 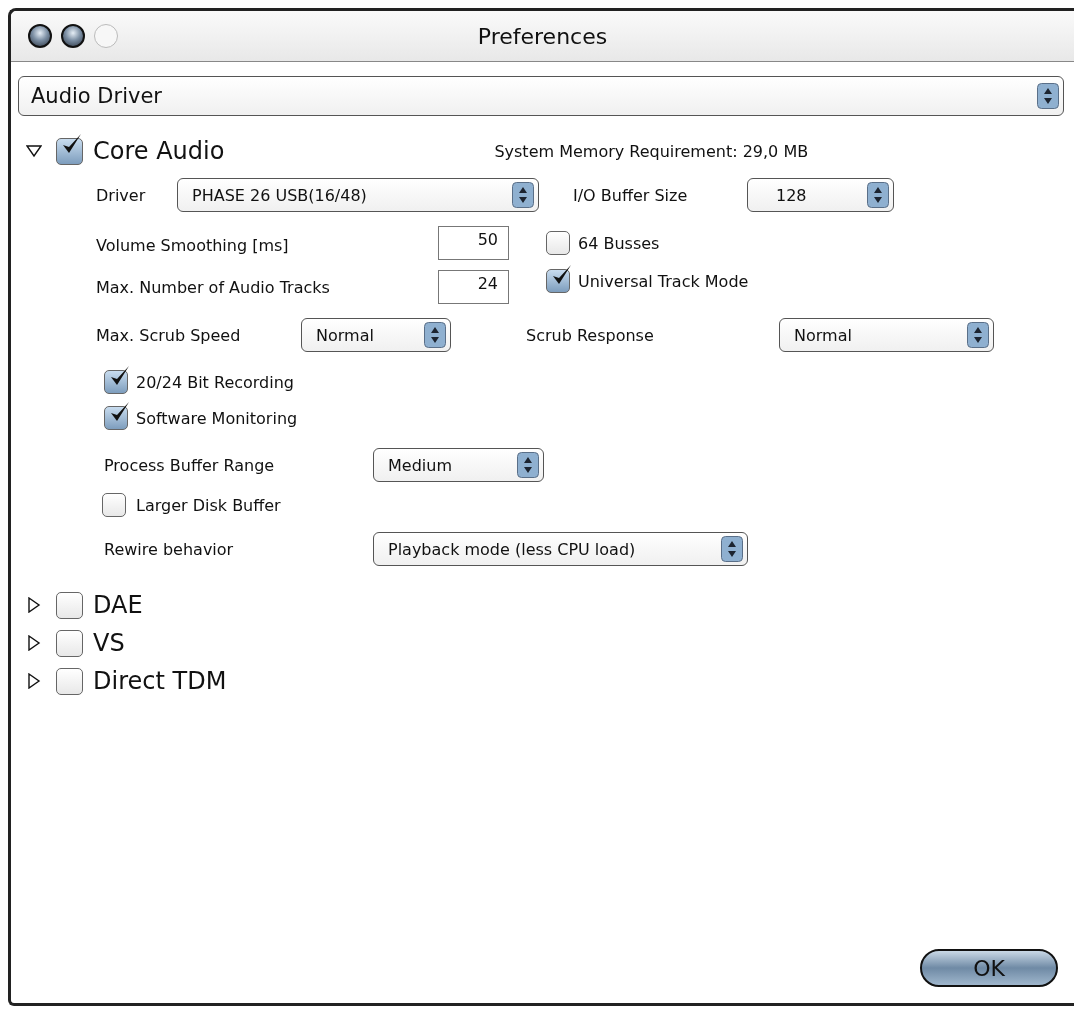 What do you see at coordinates (651, 151) in the screenshot?
I see `memory-requirement: System Memory Requirement: 29,0 MB` at bounding box center [651, 151].